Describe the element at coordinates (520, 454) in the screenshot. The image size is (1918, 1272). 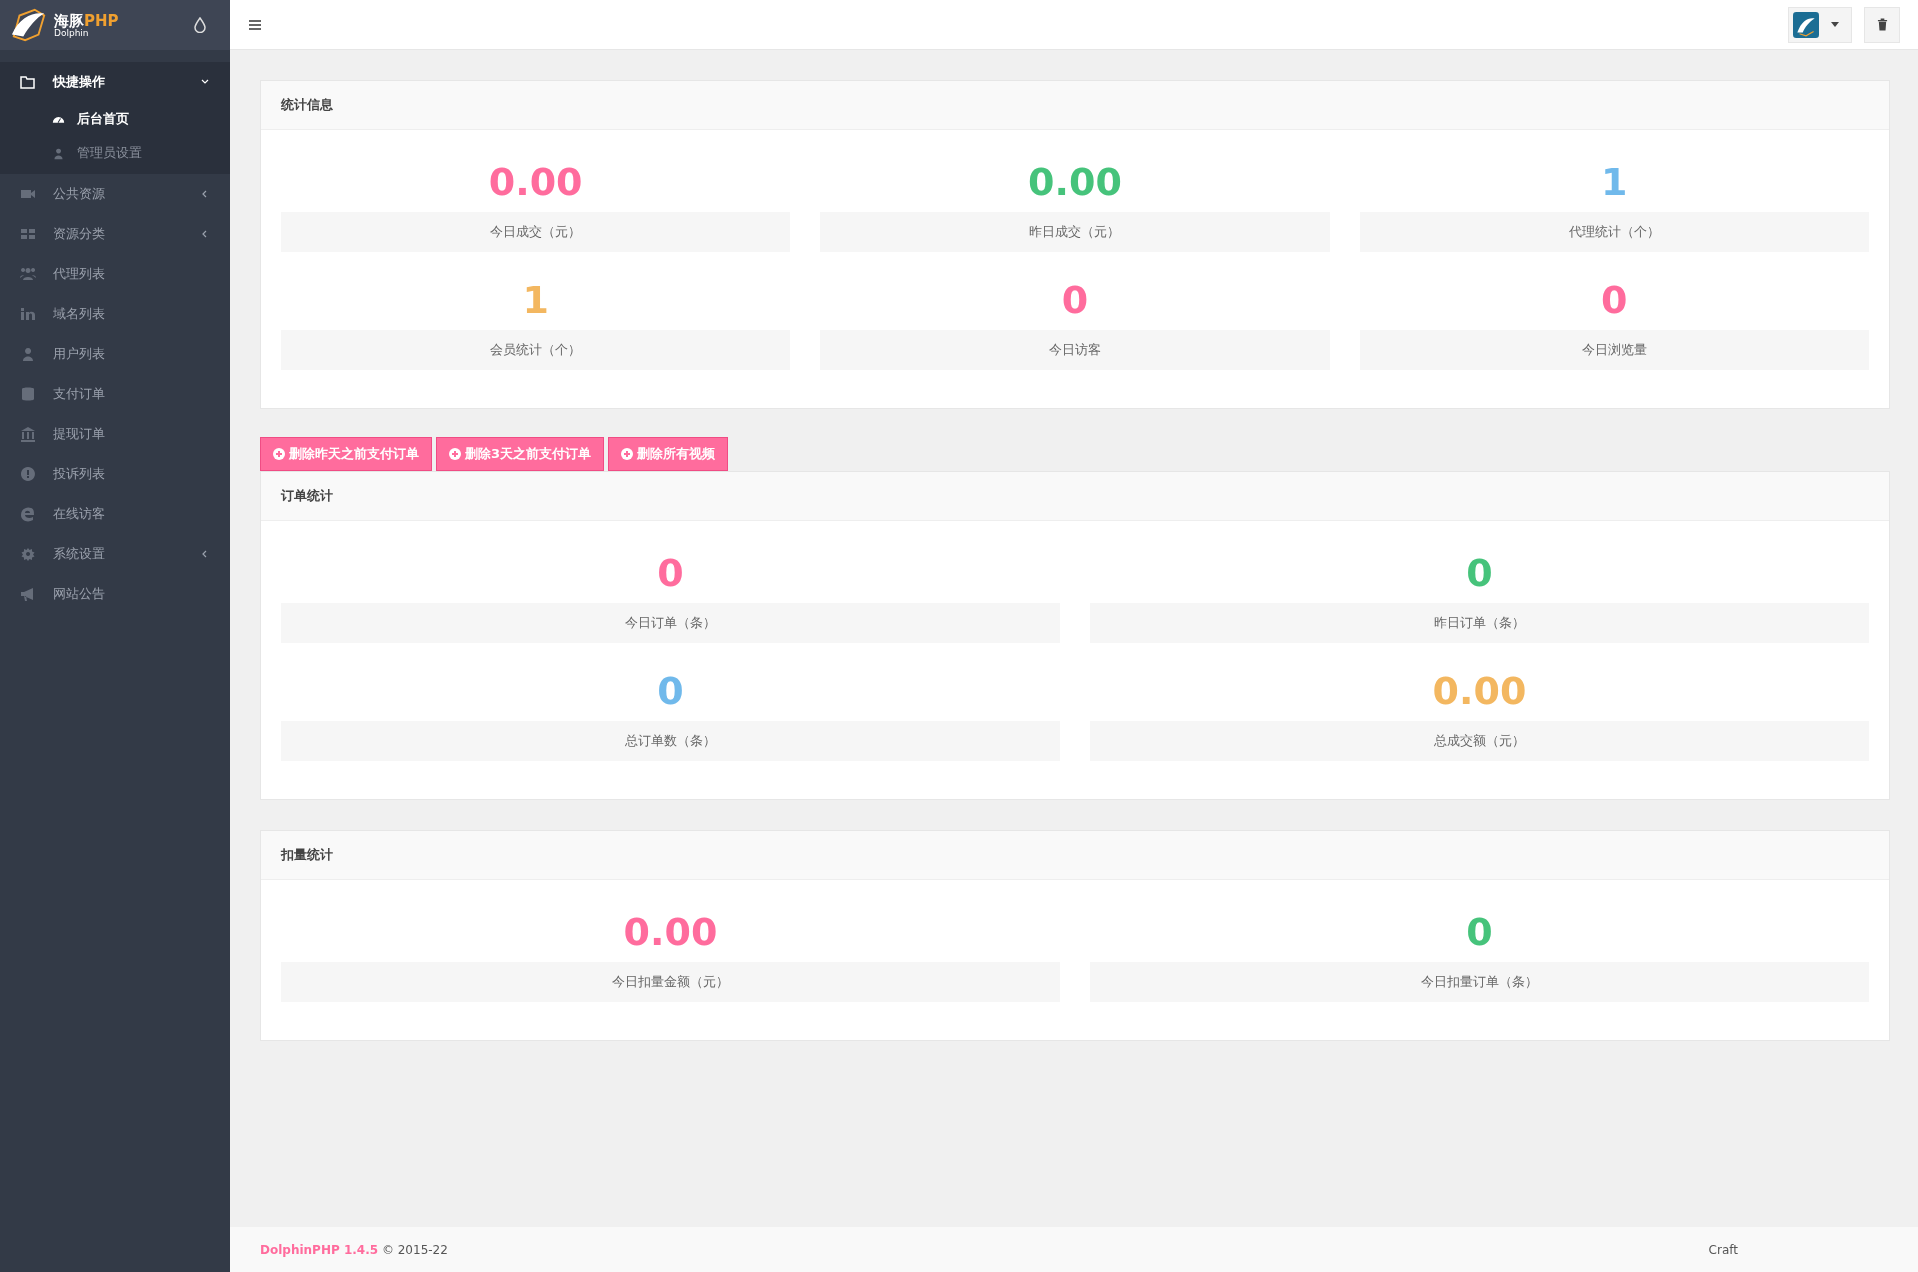
I see `delete-button: 删除3天之前支付订单` at that location.